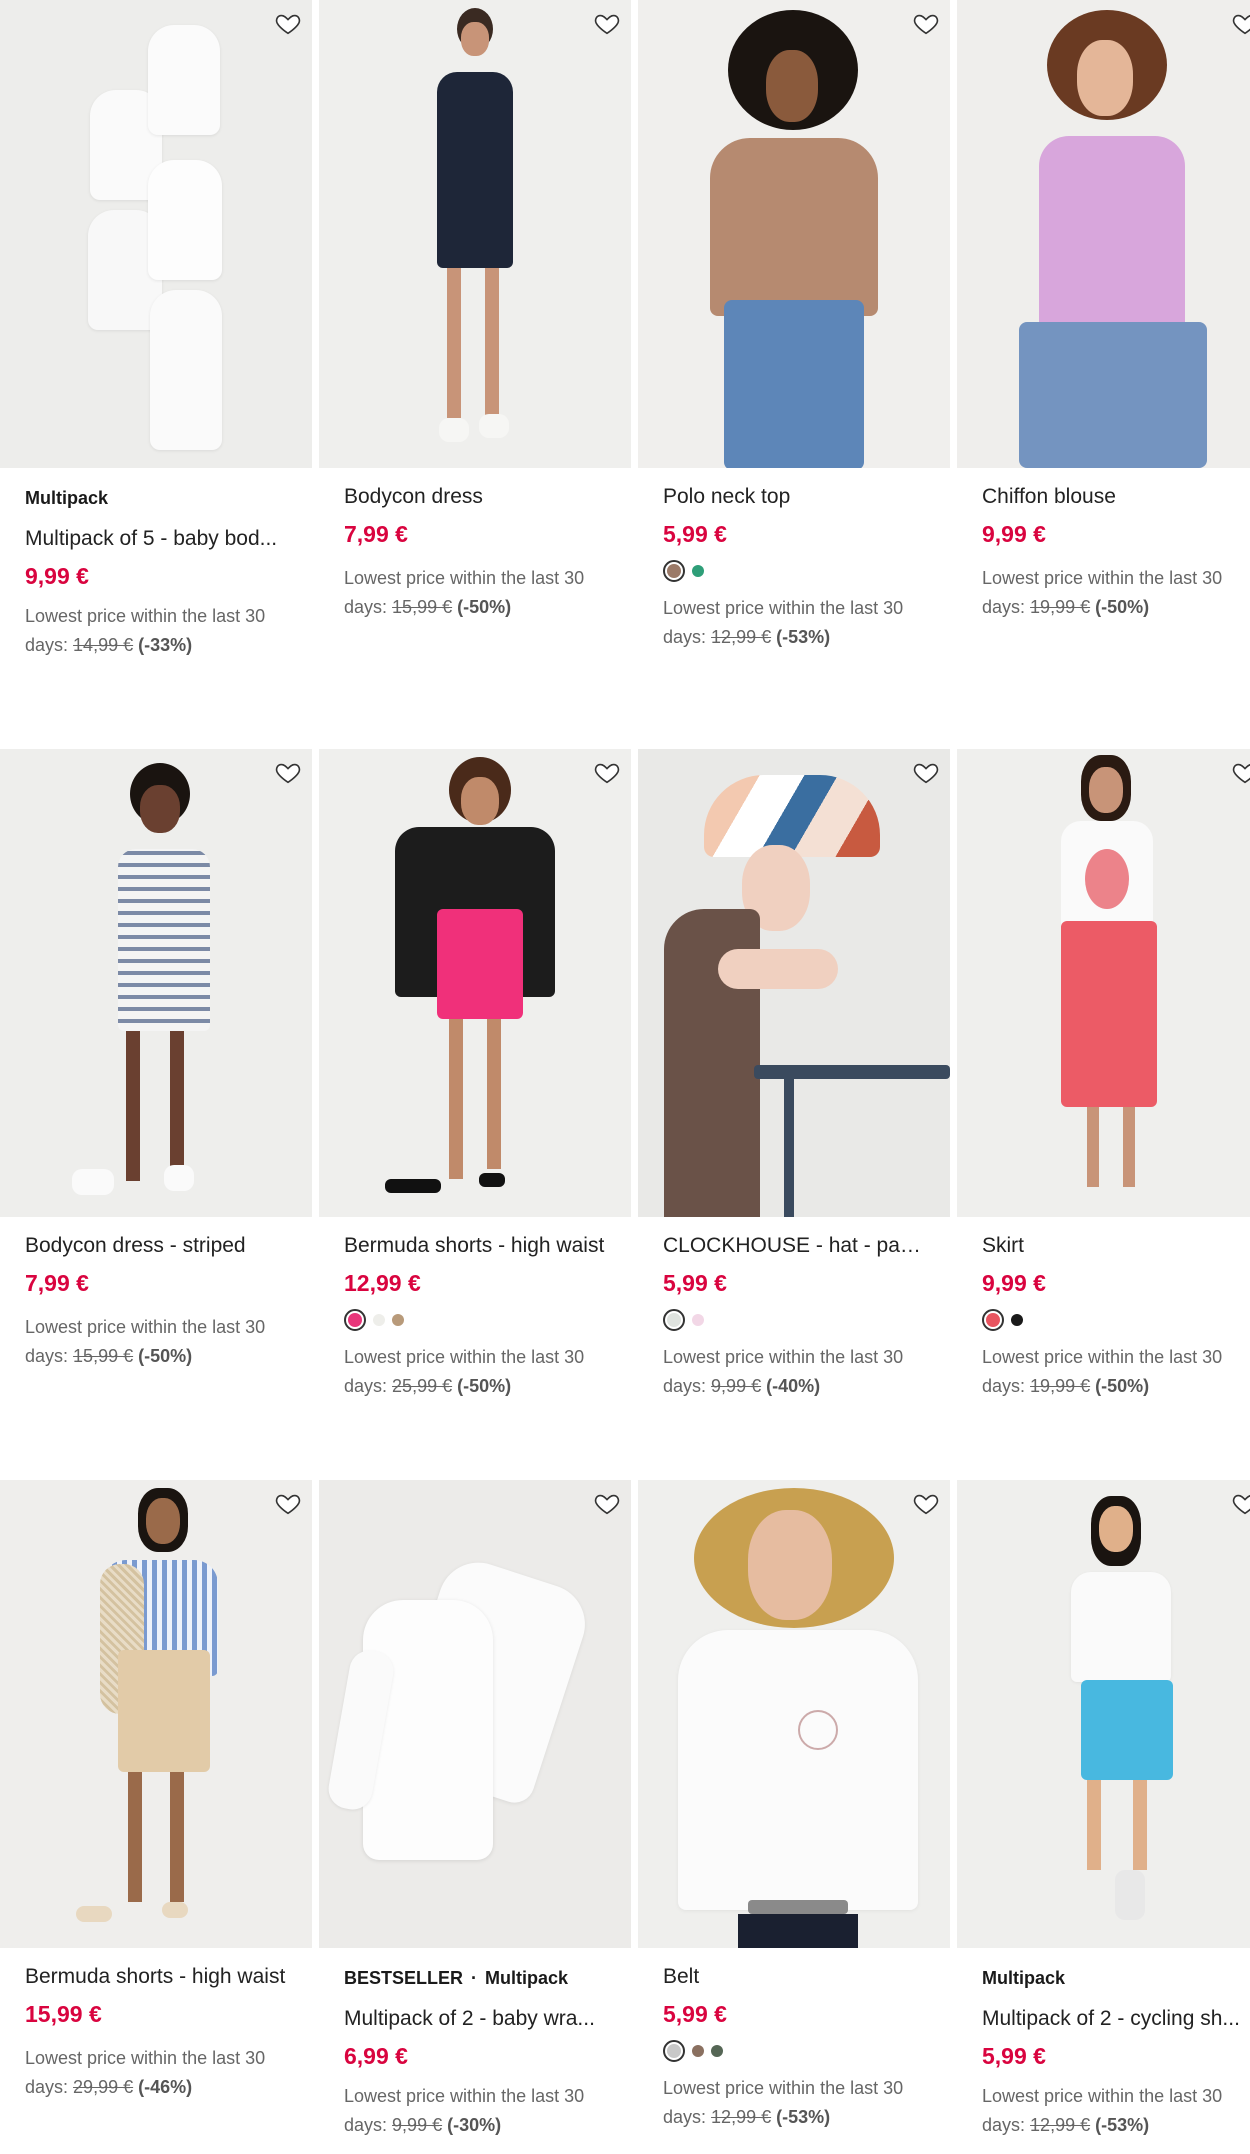 This screenshot has height=2154, width=1250. What do you see at coordinates (475, 497) in the screenshot?
I see `product-name: Bodycon dress` at bounding box center [475, 497].